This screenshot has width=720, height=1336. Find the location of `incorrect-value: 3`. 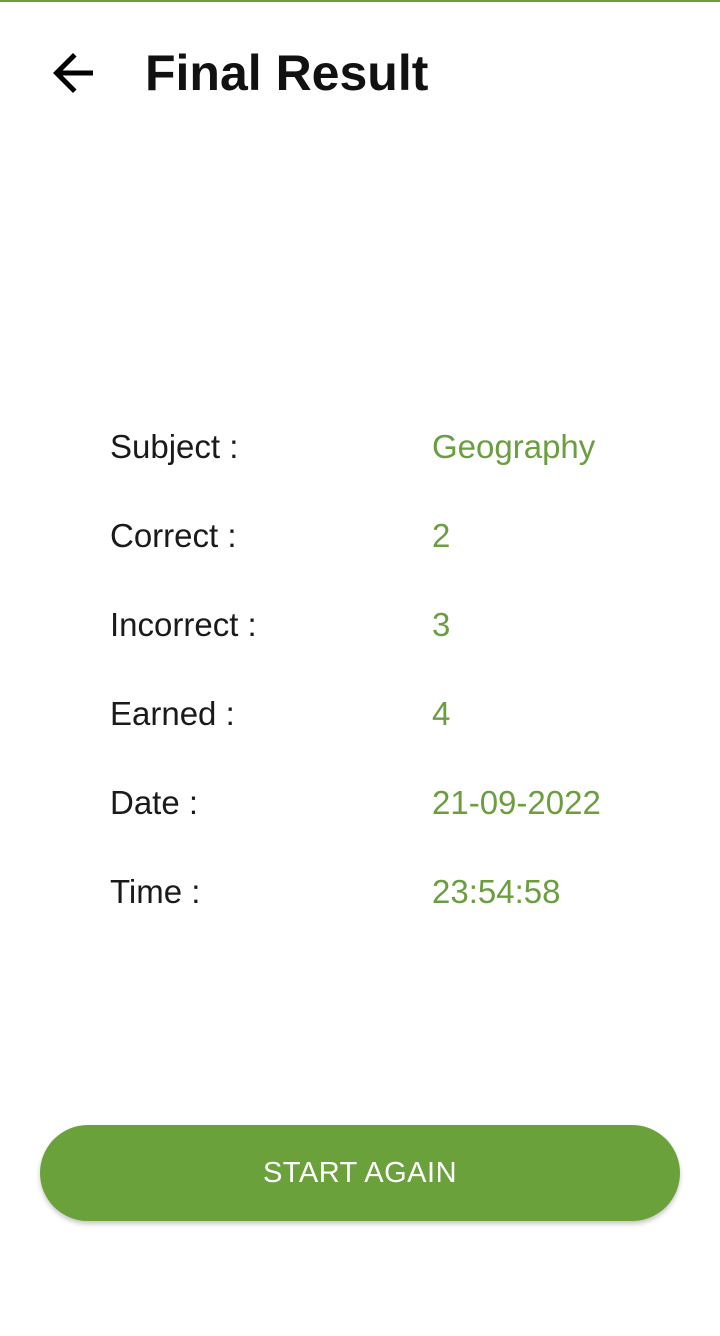

incorrect-value: 3 is located at coordinates (441, 624).